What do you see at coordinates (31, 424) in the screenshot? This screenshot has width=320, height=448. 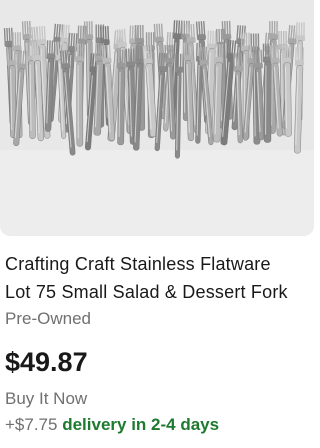 I see `shipping-cost: +$7.75` at bounding box center [31, 424].